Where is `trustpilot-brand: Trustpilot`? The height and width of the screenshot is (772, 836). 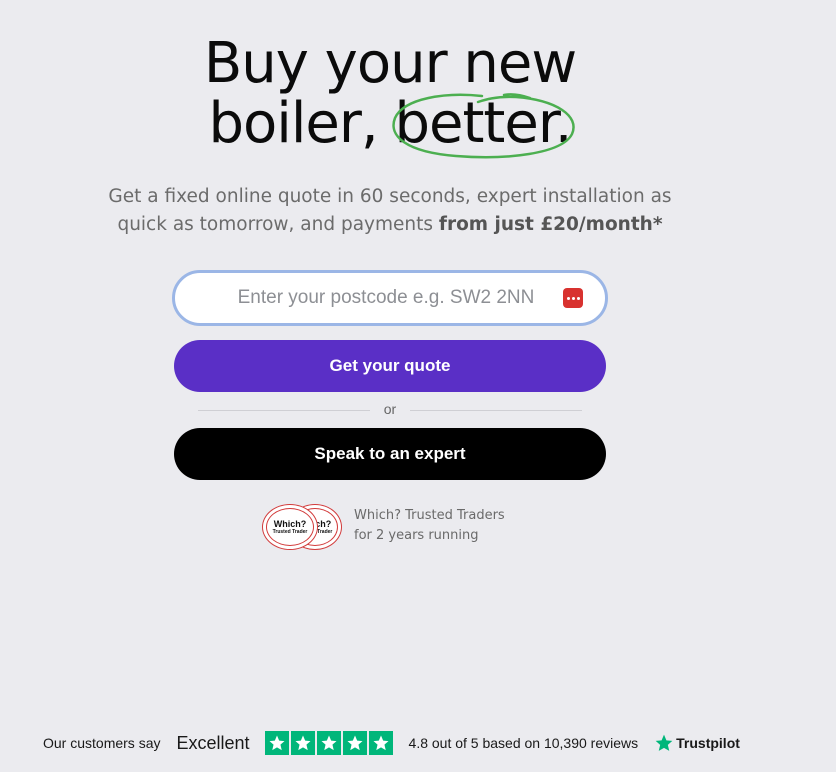
trustpilot-brand: Trustpilot is located at coordinates (708, 743).